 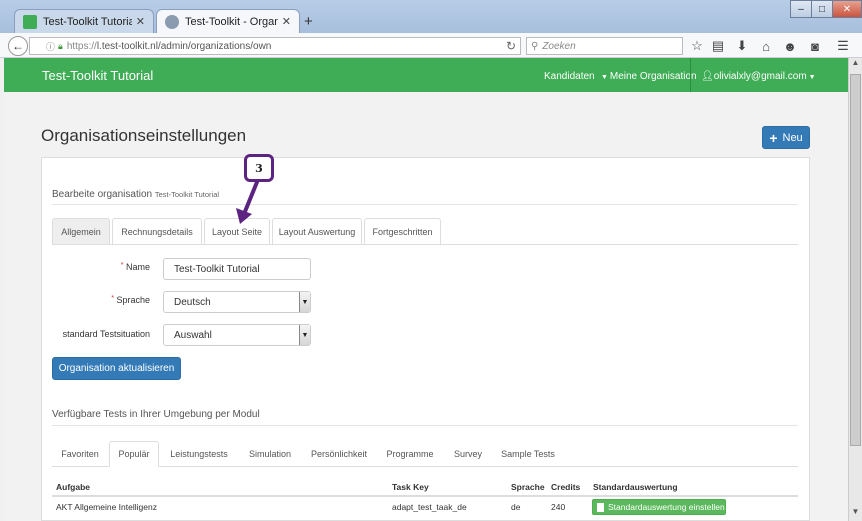 I want to click on pocket-icon: ◙, so click(x=815, y=46).